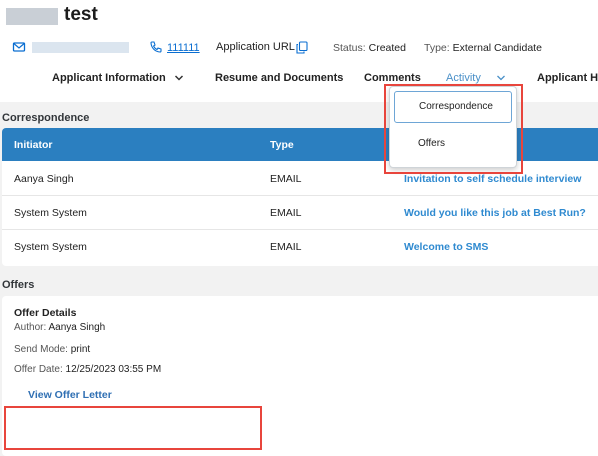 The image size is (598, 456). I want to click on offer-date: Offer Date: 12/25/2023 03:55 PM, so click(87, 369).